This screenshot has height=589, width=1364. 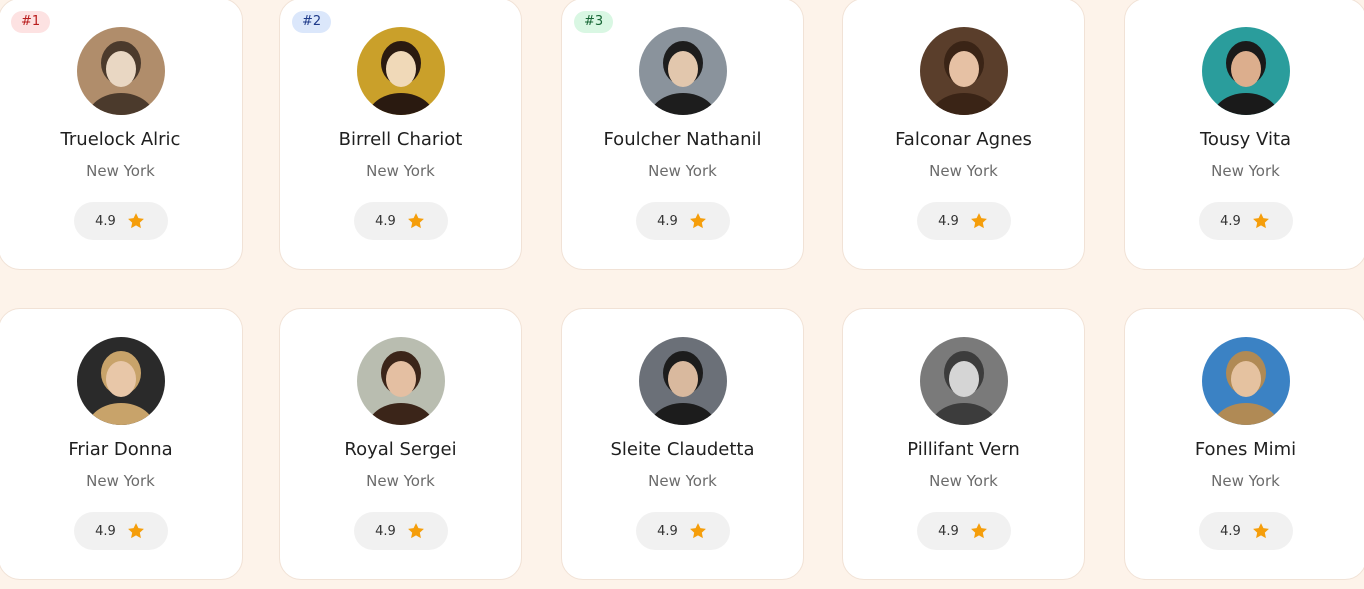 What do you see at coordinates (121, 139) in the screenshot?
I see `player-name: Truelock Alric` at bounding box center [121, 139].